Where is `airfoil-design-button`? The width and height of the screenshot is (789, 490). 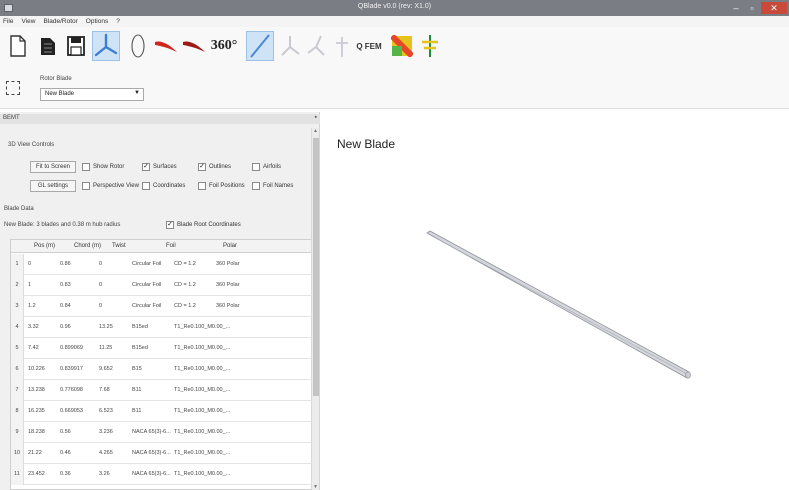
airfoil-design-button is located at coordinates (138, 46).